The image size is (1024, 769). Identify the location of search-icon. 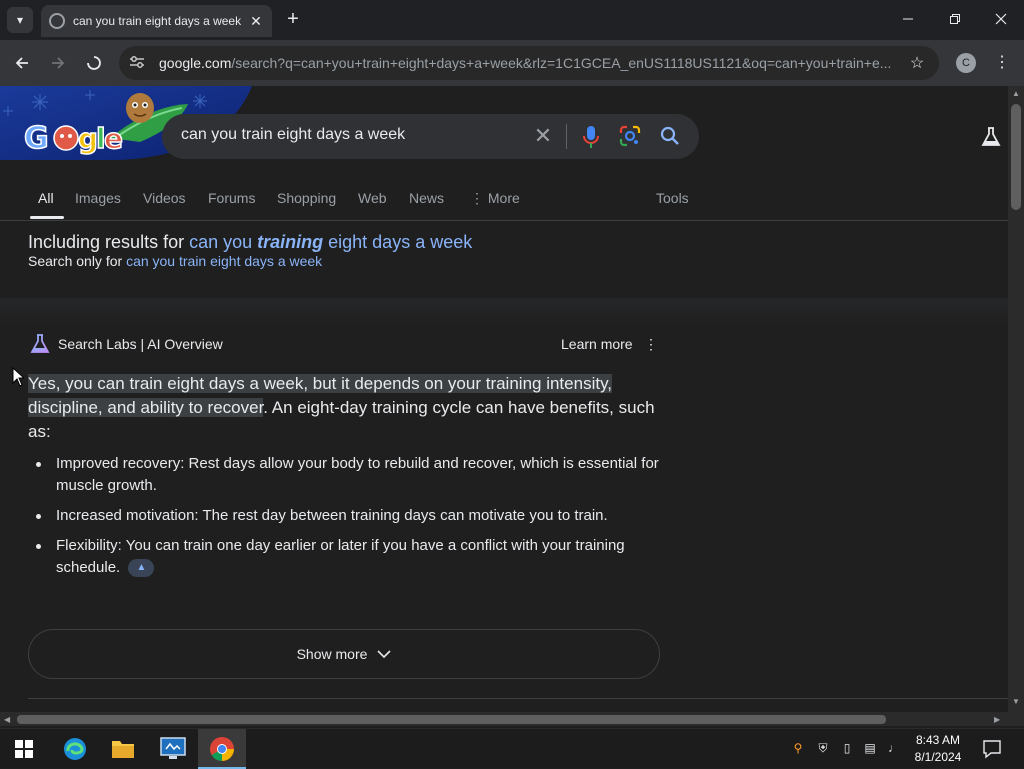
(670, 136).